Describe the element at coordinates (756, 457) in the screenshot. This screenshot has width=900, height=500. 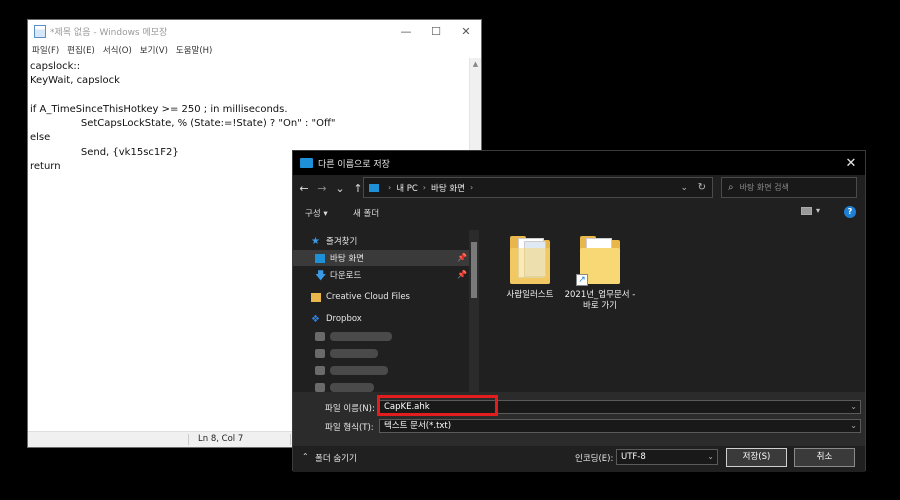
I see `save-button: 저장(S)` at that location.